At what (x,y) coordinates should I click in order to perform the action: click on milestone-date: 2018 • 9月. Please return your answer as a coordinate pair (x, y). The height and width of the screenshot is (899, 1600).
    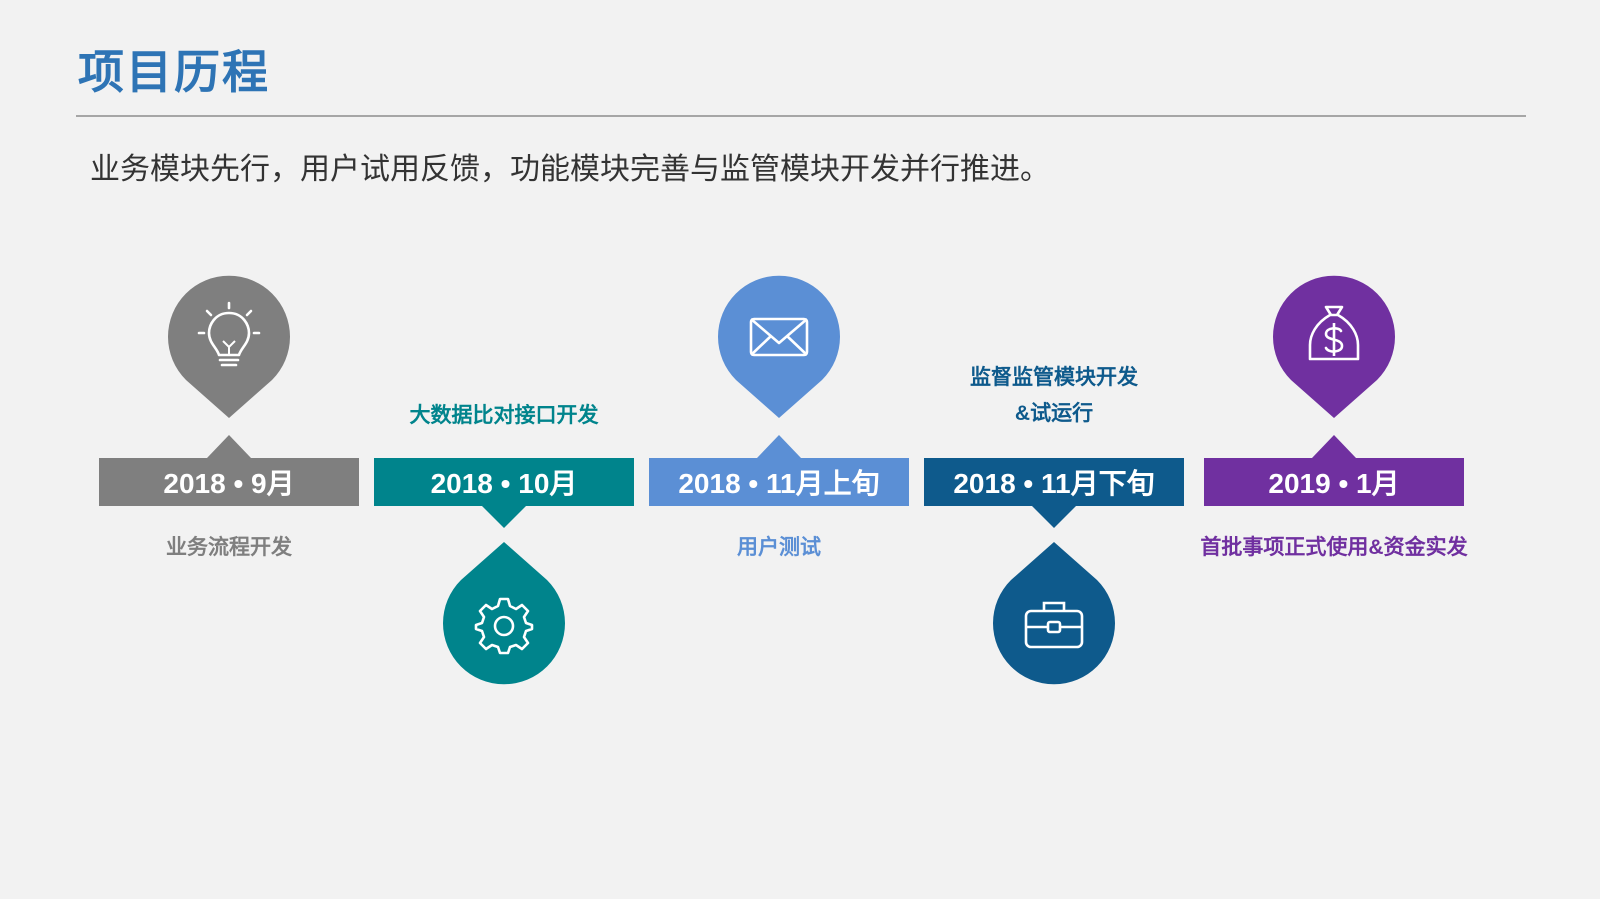
    Looking at the image, I should click on (229, 482).